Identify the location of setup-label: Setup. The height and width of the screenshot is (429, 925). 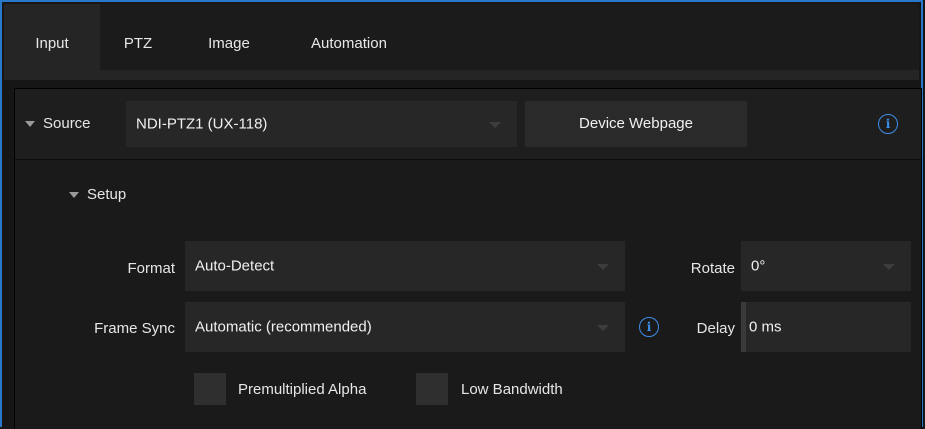
(107, 194).